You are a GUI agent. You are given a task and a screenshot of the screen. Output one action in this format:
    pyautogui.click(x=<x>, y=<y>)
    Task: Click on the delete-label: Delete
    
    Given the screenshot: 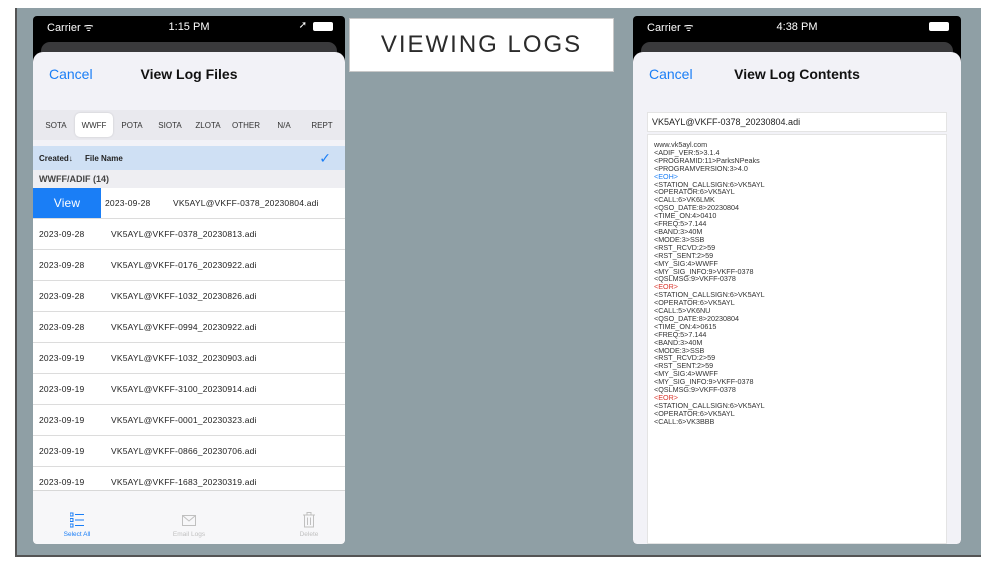 What is the action you would take?
    pyautogui.click(x=309, y=534)
    